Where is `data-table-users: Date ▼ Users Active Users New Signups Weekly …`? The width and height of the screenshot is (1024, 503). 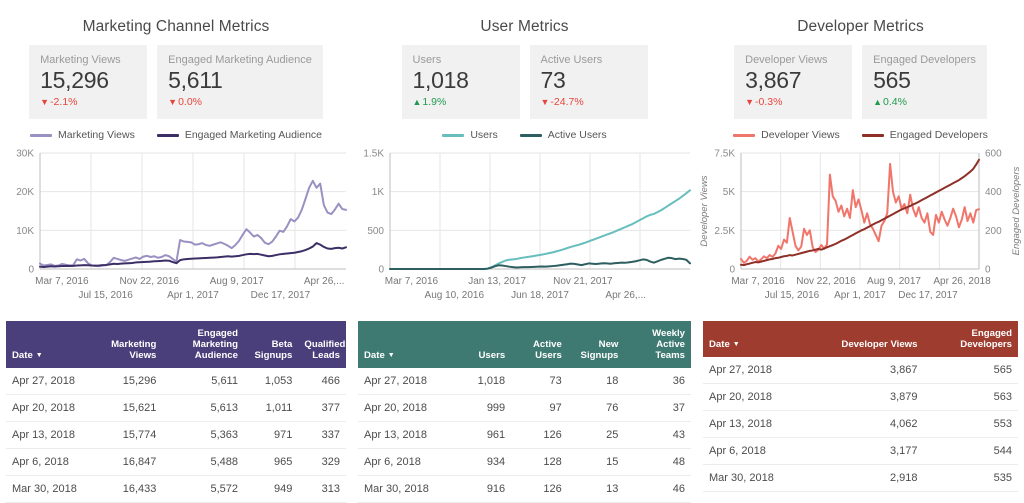
data-table-users: Date ▼ Users Active Users New Signups Weekly … is located at coordinates (524, 412).